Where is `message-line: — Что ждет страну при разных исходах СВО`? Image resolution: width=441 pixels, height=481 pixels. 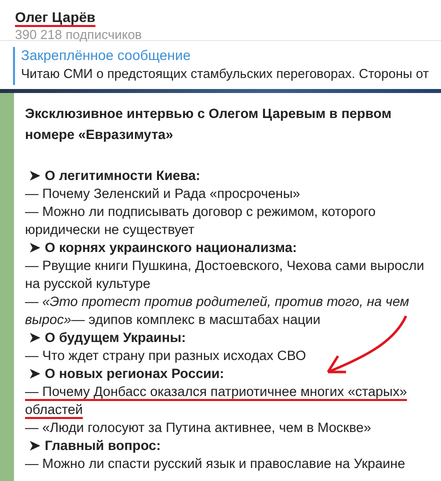
message-line: — Что ждет страну при разных исходах СВО is located at coordinates (166, 356).